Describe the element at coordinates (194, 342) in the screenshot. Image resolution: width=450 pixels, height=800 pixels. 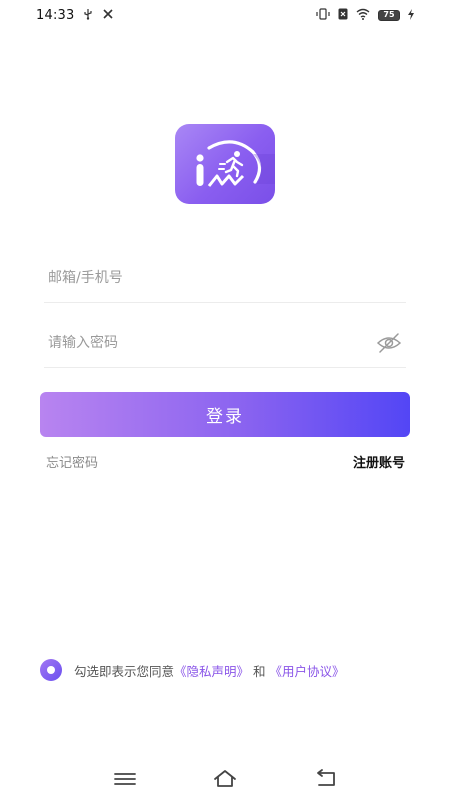
I see `password-input` at that location.